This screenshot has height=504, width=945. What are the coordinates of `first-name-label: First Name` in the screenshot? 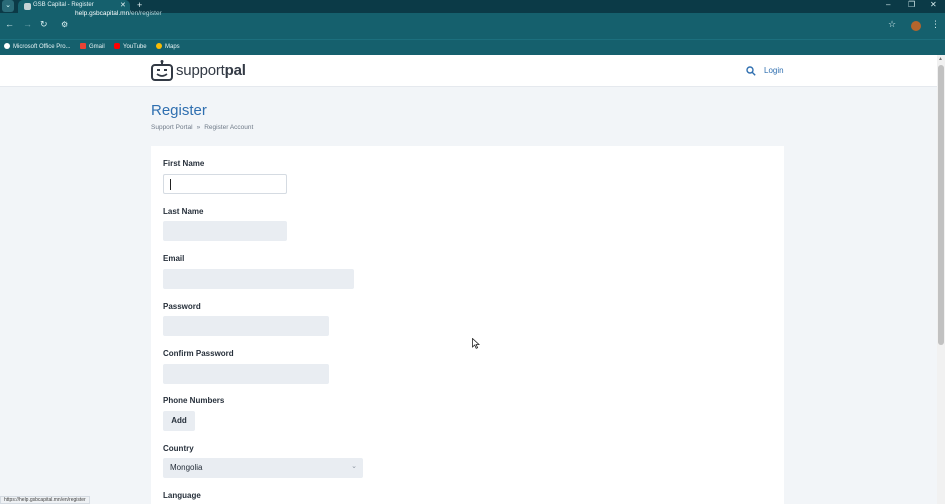 It's located at (184, 163).